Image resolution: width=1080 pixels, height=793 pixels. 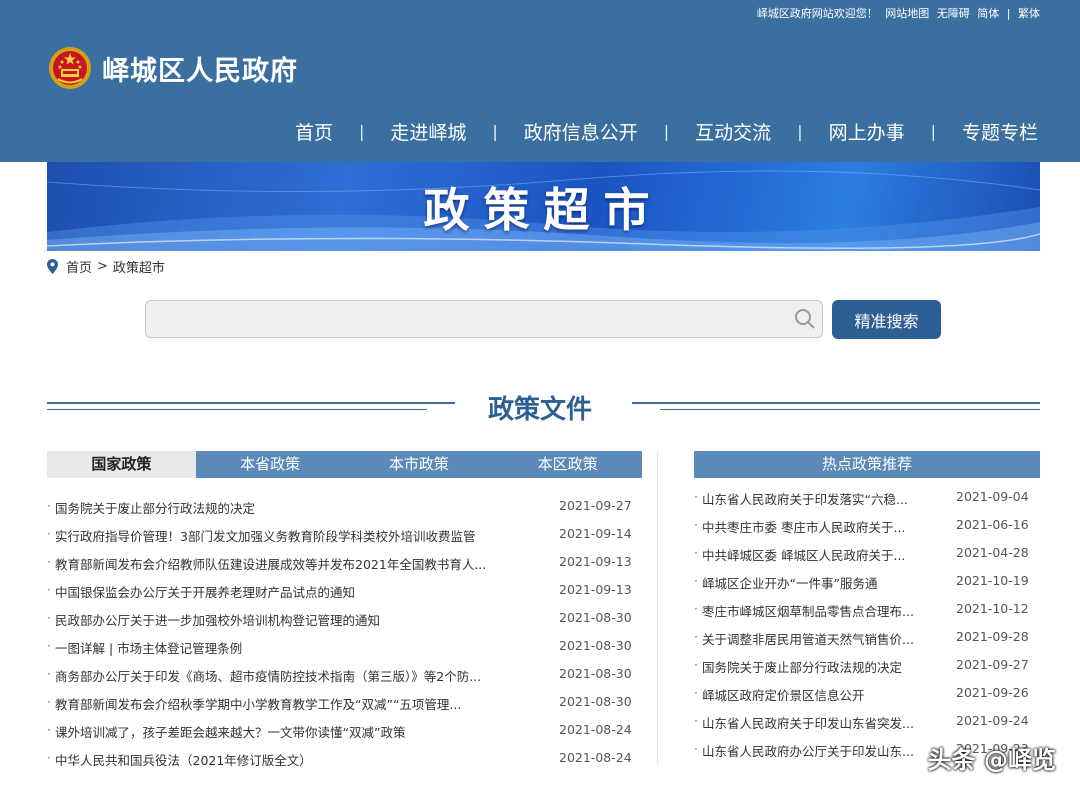 I want to click on policy-date: 2021-09-14, so click(x=595, y=533).